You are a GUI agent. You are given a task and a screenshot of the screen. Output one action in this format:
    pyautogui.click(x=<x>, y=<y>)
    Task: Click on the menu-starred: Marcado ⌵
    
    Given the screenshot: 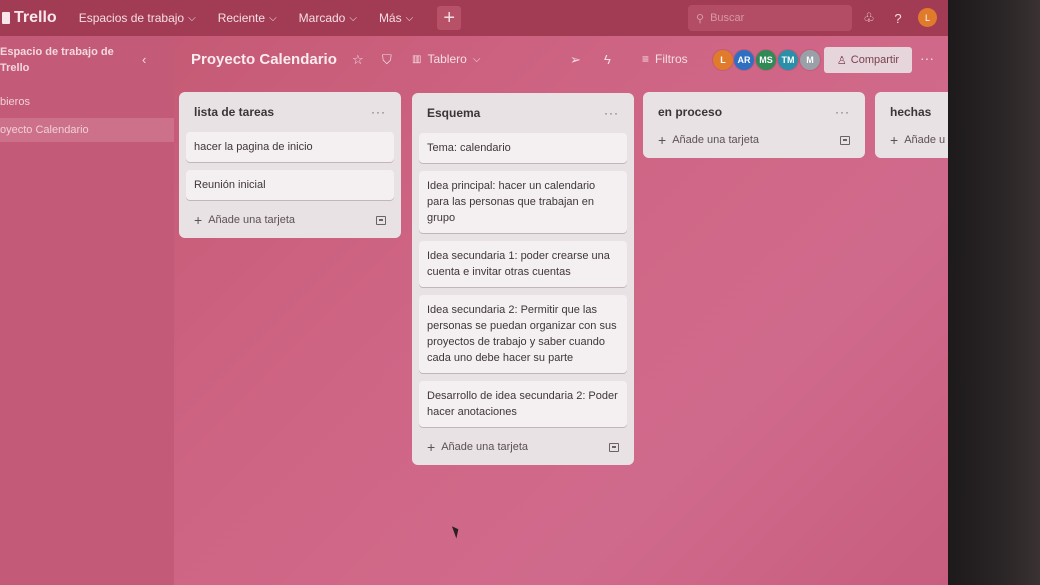 What is the action you would take?
    pyautogui.click(x=328, y=18)
    